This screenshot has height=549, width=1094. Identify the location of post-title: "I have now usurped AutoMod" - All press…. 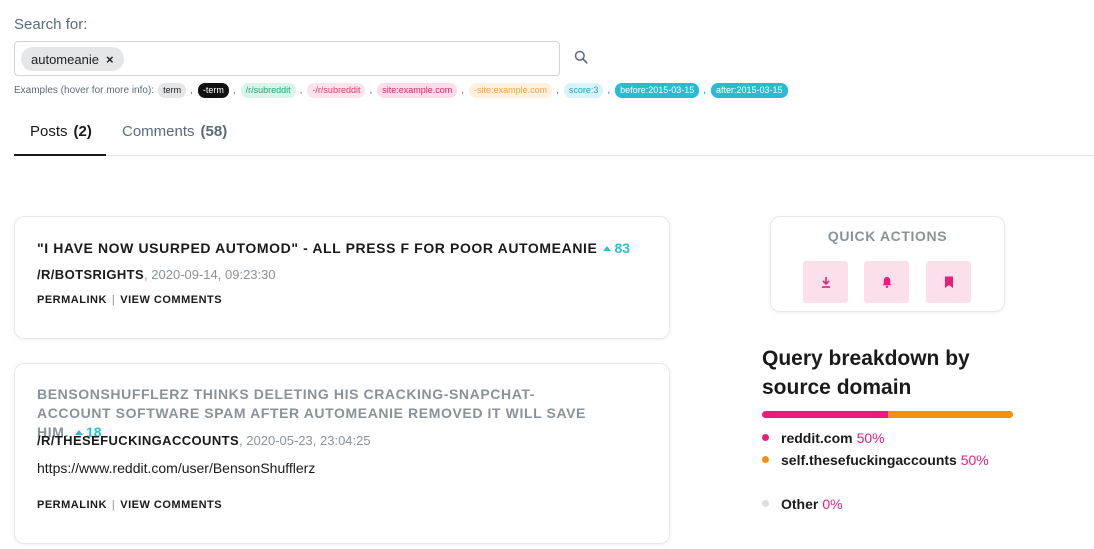
(337, 248).